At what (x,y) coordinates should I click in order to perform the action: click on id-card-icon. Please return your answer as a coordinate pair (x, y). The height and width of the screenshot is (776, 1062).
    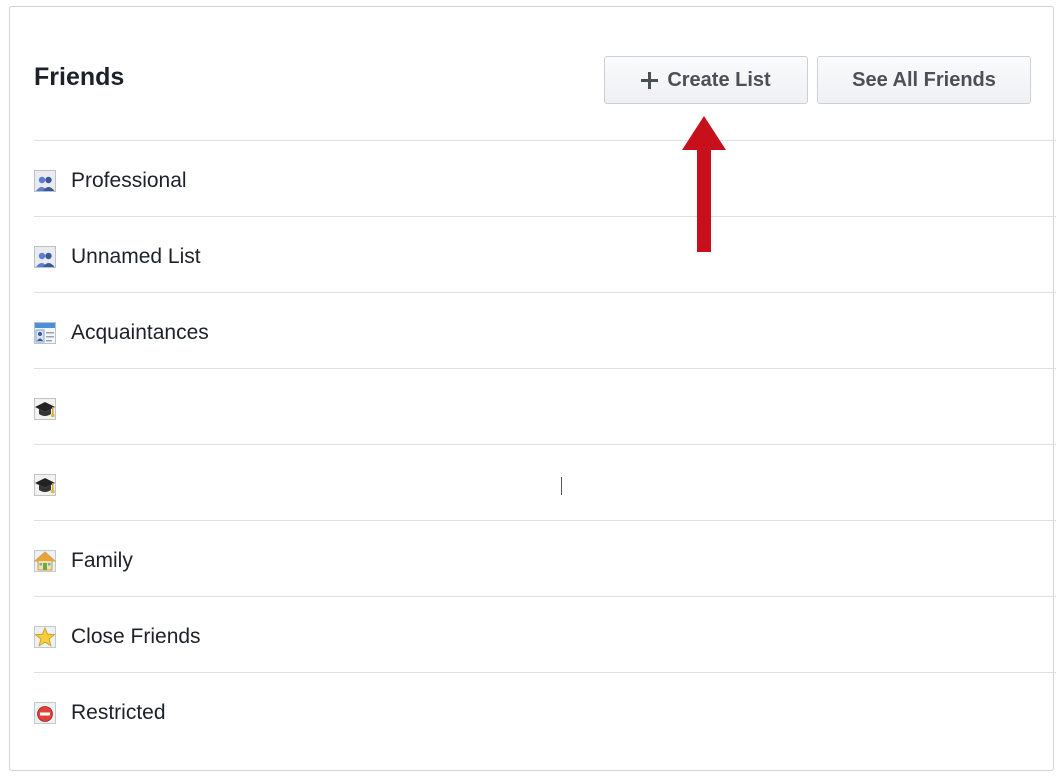
    Looking at the image, I should click on (45, 333).